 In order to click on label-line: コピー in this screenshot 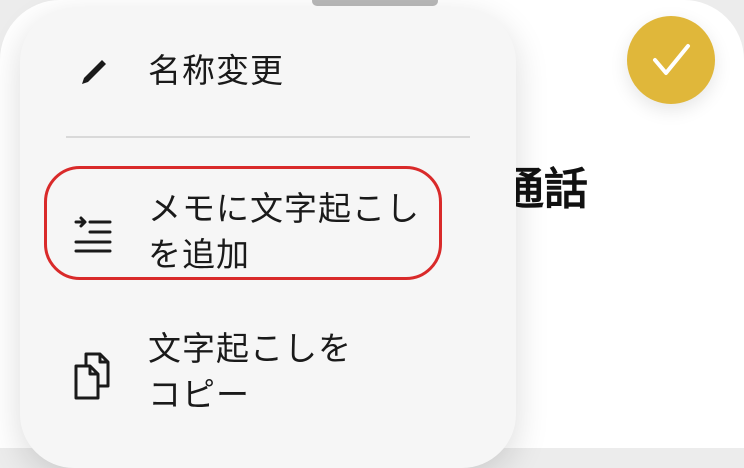, I will do `click(199, 394)`.